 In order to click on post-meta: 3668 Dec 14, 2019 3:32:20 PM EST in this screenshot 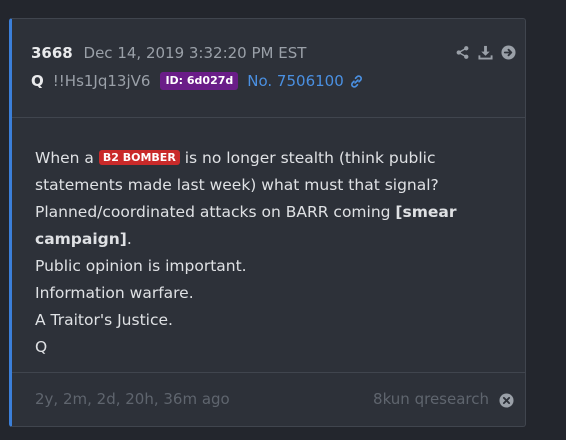, I will do `click(168, 53)`.